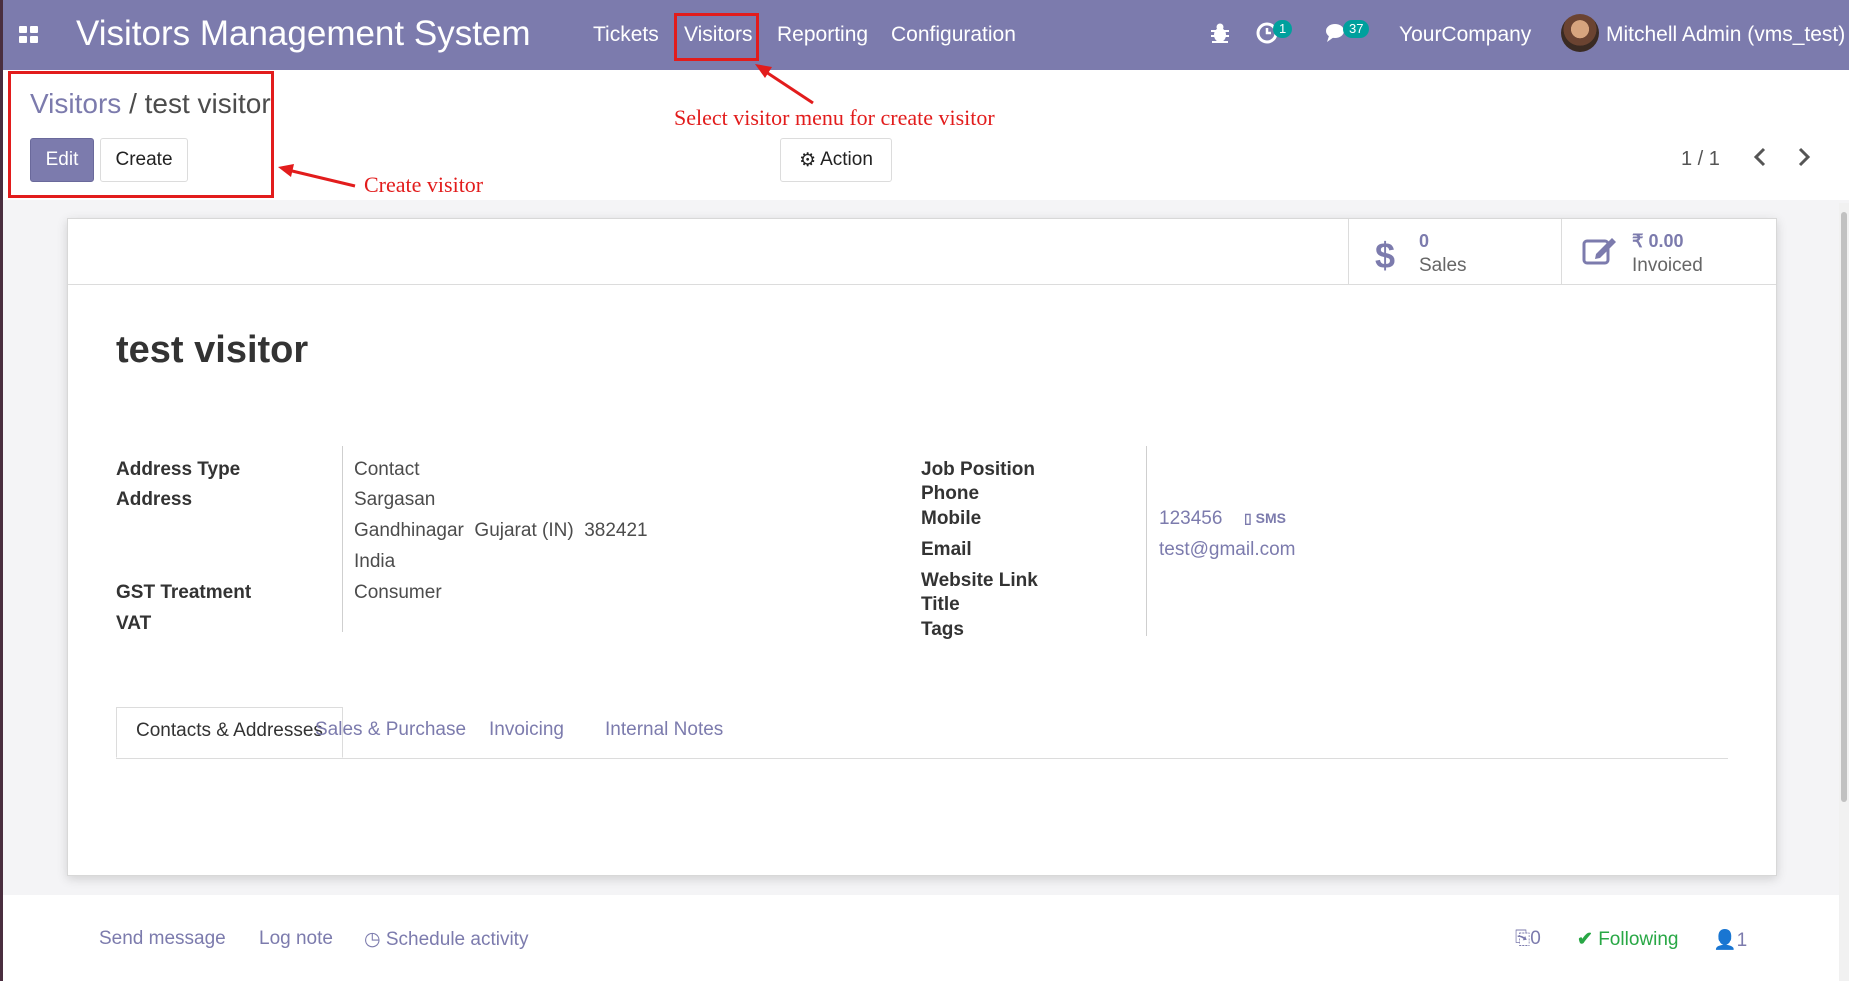 The width and height of the screenshot is (1849, 981). I want to click on attachments-button: ⎘0, so click(1528, 939).